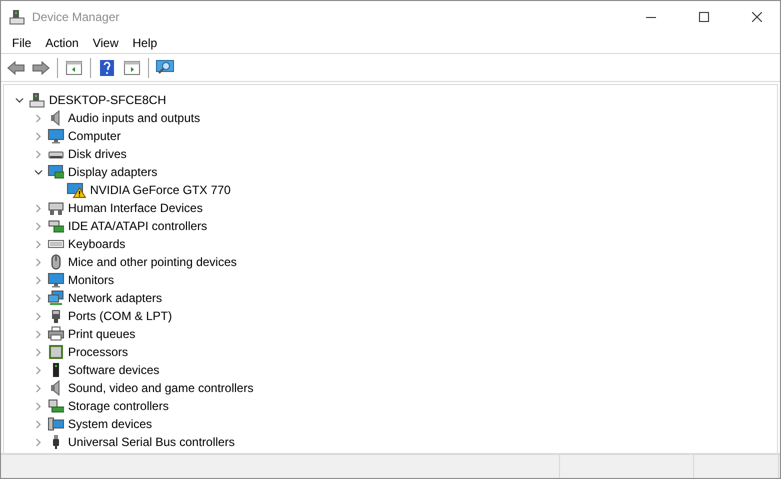 The image size is (781, 479). Describe the element at coordinates (161, 388) in the screenshot. I see `tree-item: Sound, video and game controllers` at that location.